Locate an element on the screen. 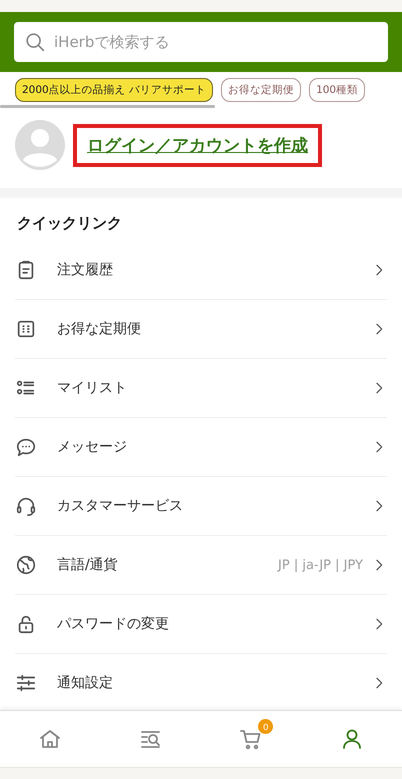  filter-chip: お得な定期便 is located at coordinates (261, 90).